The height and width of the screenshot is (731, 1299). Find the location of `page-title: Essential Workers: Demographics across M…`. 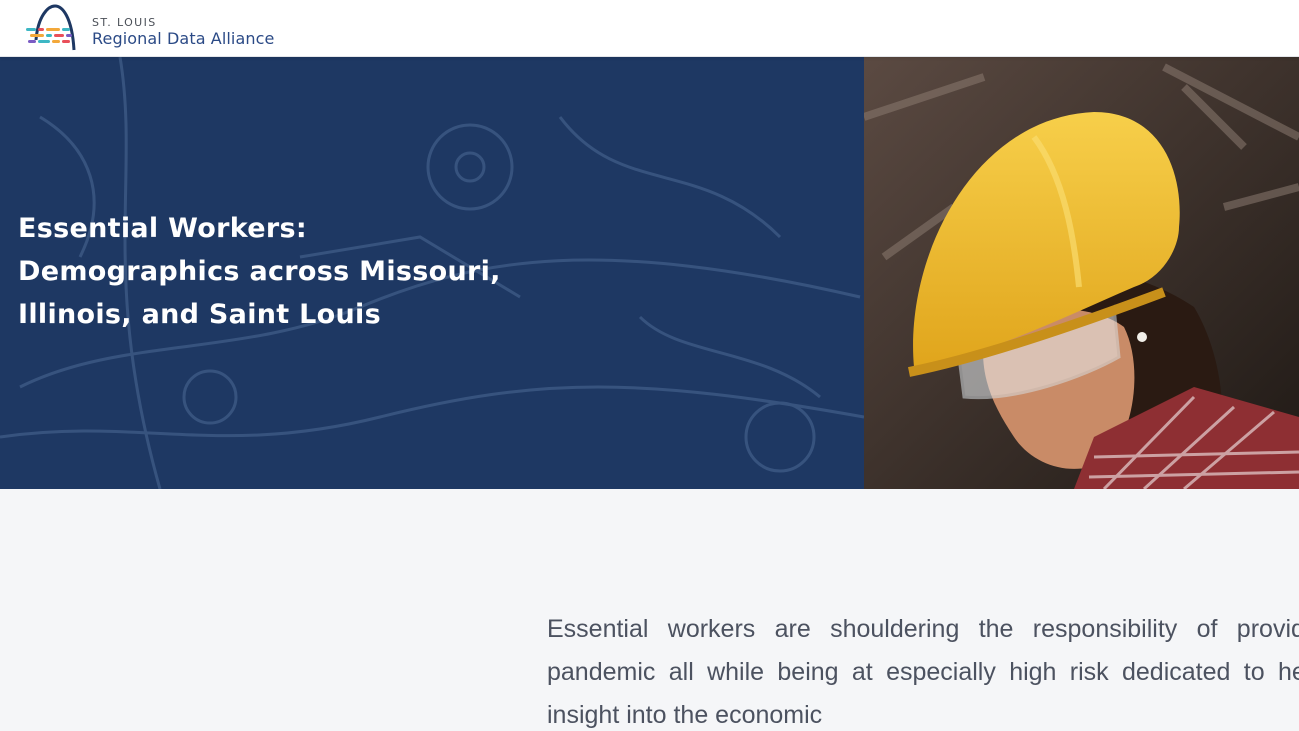

page-title: Essential Workers: Demographics across M… is located at coordinates (298, 271).